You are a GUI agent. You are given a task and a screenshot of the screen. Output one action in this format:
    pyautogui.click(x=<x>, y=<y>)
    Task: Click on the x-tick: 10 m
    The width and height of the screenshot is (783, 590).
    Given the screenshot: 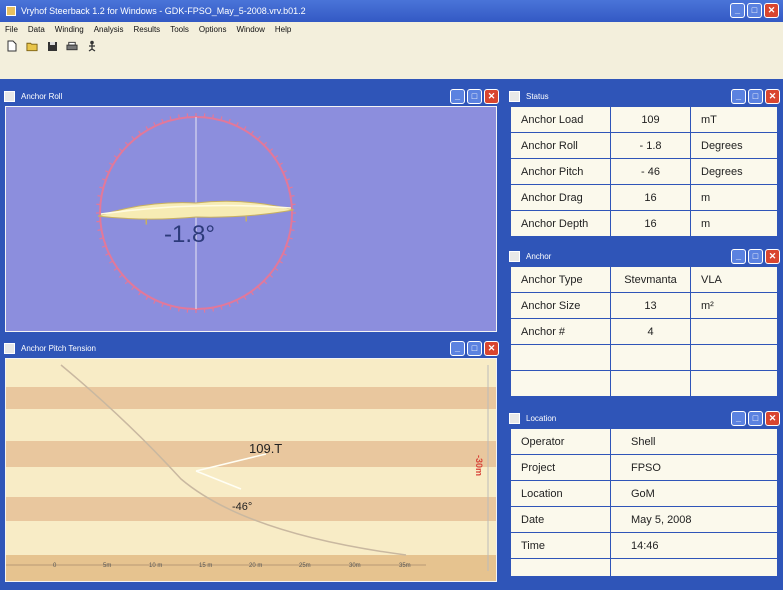 What is the action you would take?
    pyautogui.click(x=156, y=566)
    